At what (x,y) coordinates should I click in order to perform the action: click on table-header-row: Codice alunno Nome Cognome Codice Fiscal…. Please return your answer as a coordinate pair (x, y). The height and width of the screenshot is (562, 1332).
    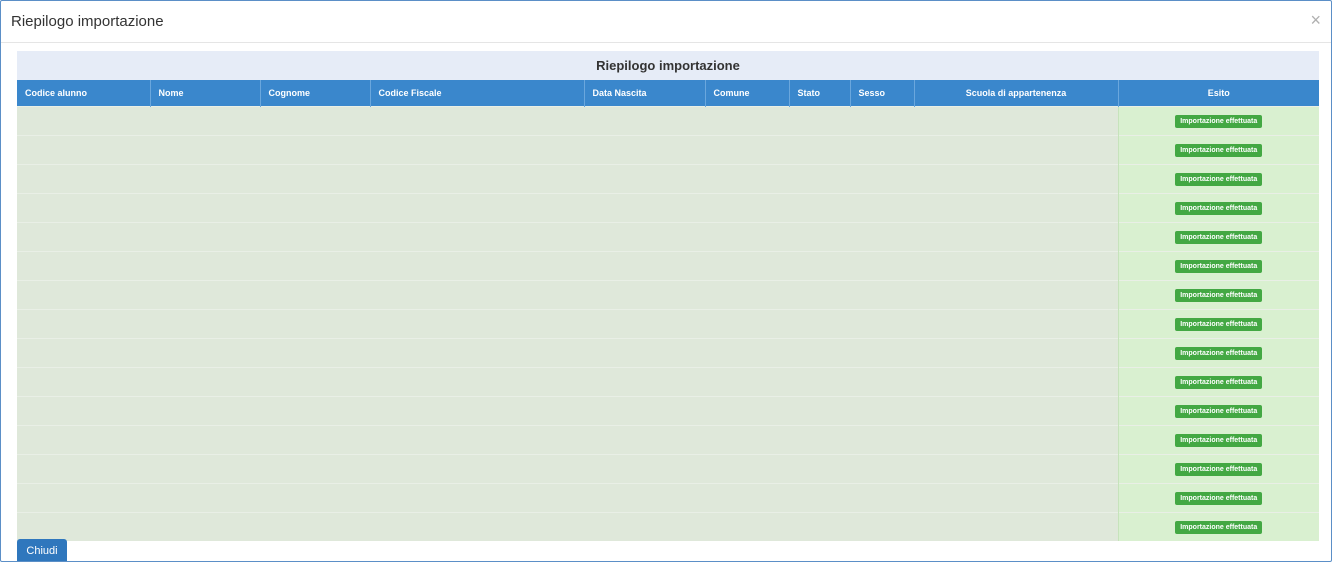
    Looking at the image, I should click on (668, 93).